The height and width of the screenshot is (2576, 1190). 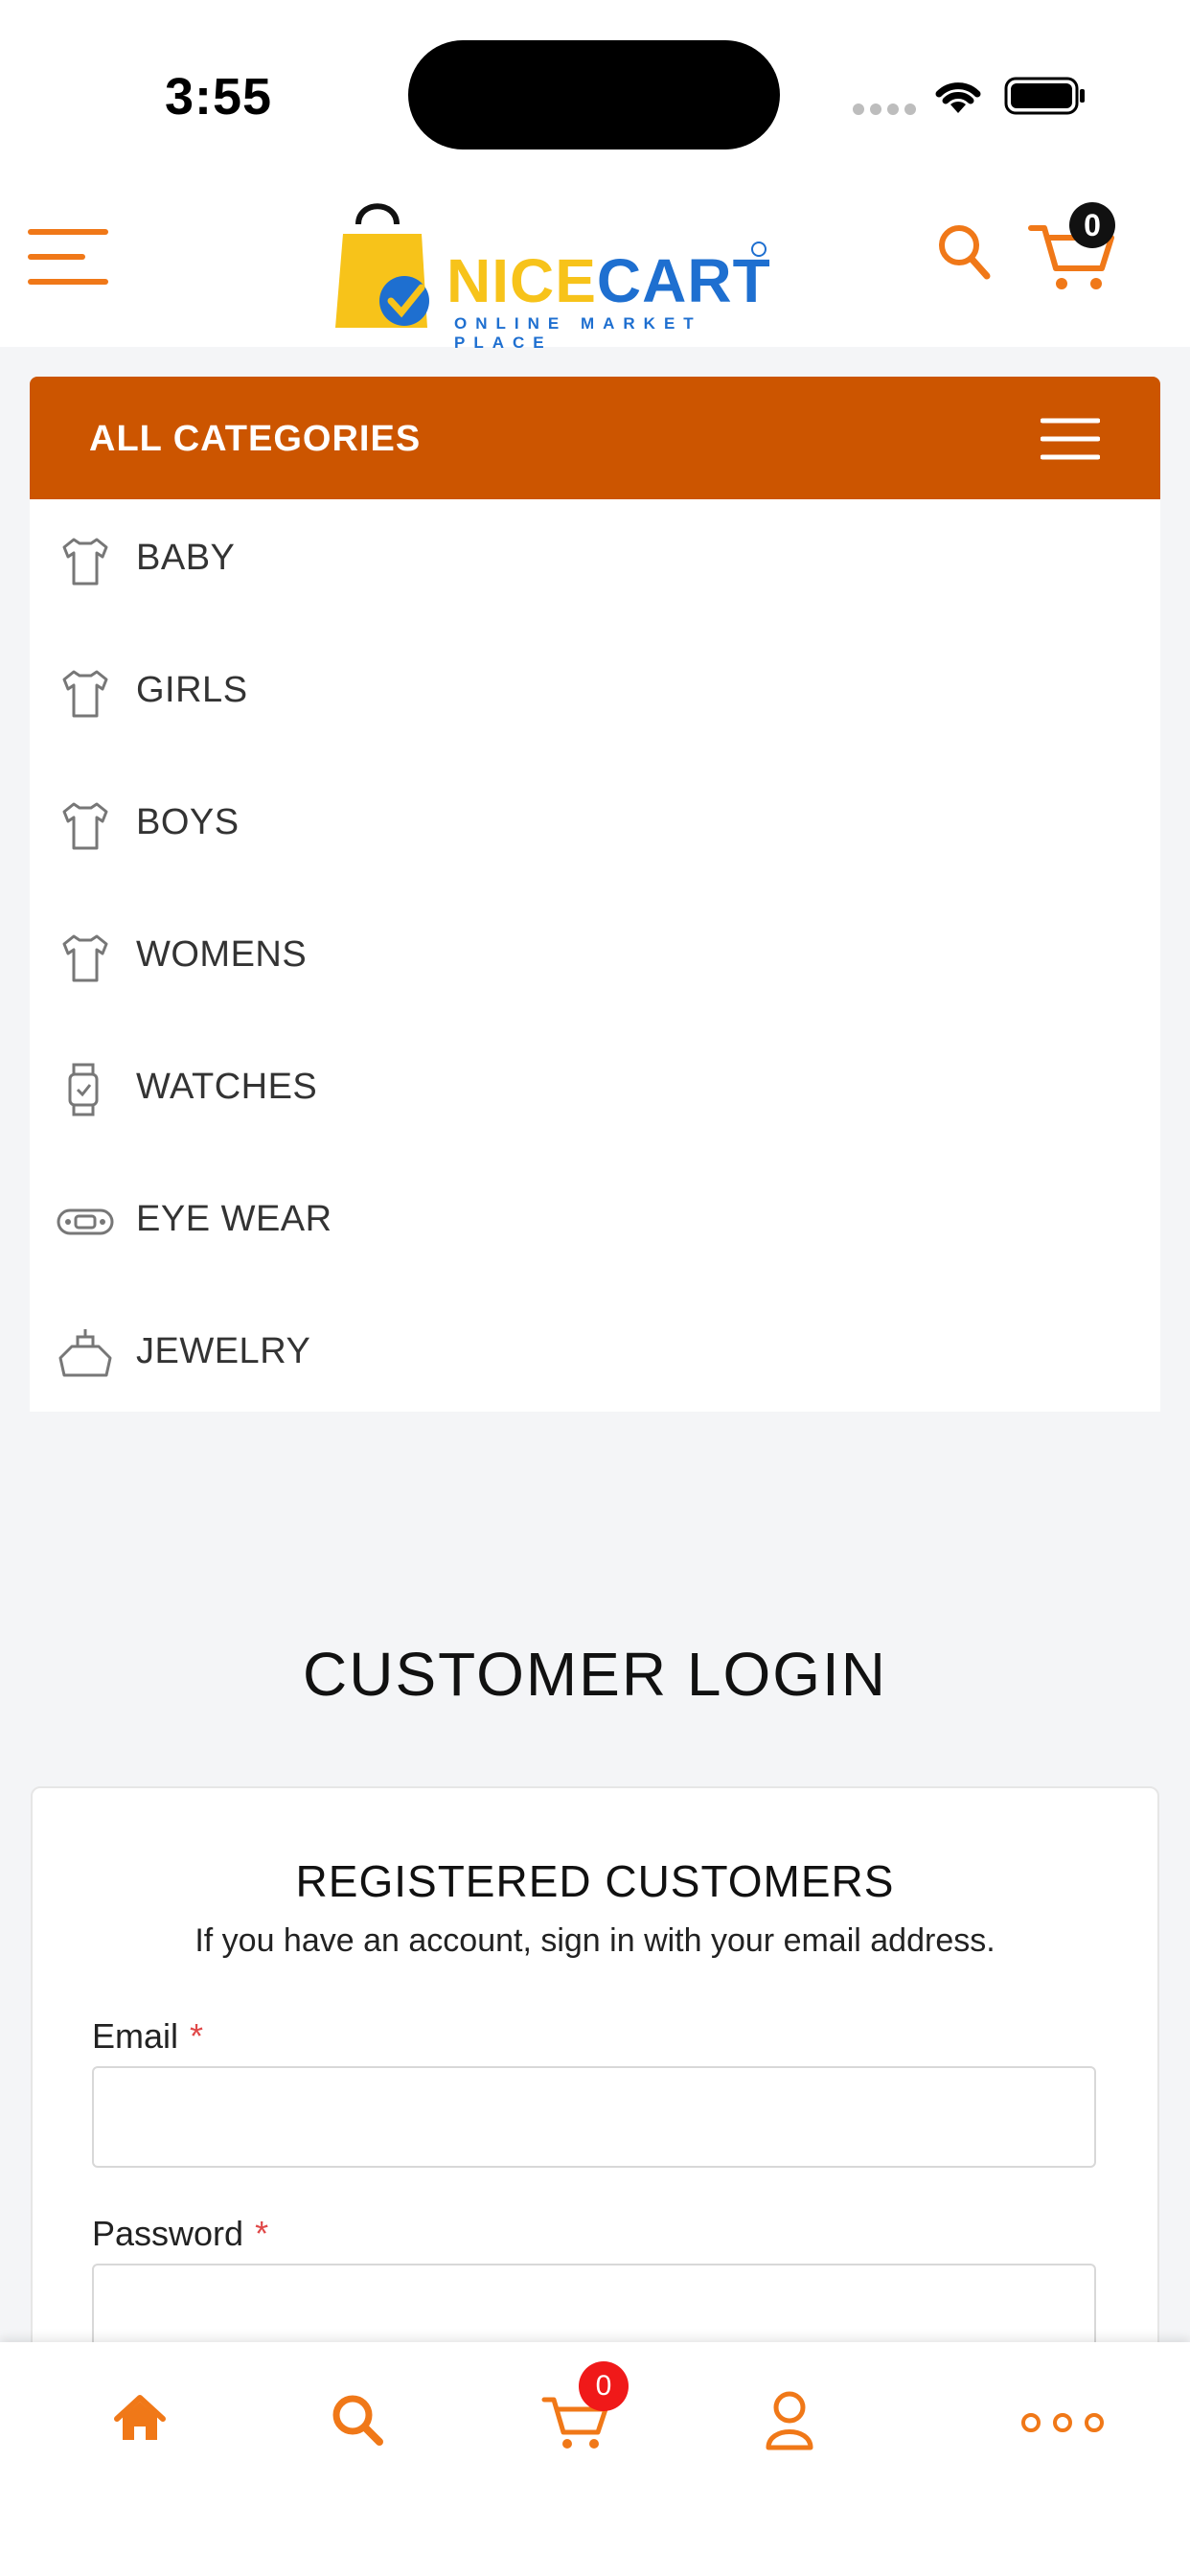 I want to click on app-header: NICECART ONLINE MARKET PLACE 0, so click(x=595, y=267).